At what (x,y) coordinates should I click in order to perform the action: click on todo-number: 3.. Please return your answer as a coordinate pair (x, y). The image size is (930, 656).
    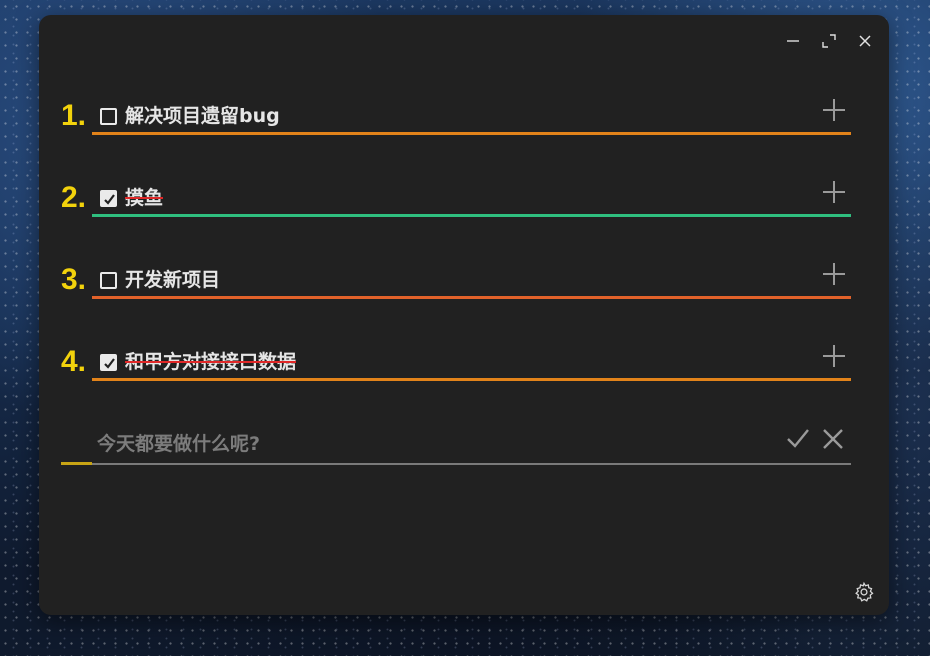
    Looking at the image, I should click on (74, 279).